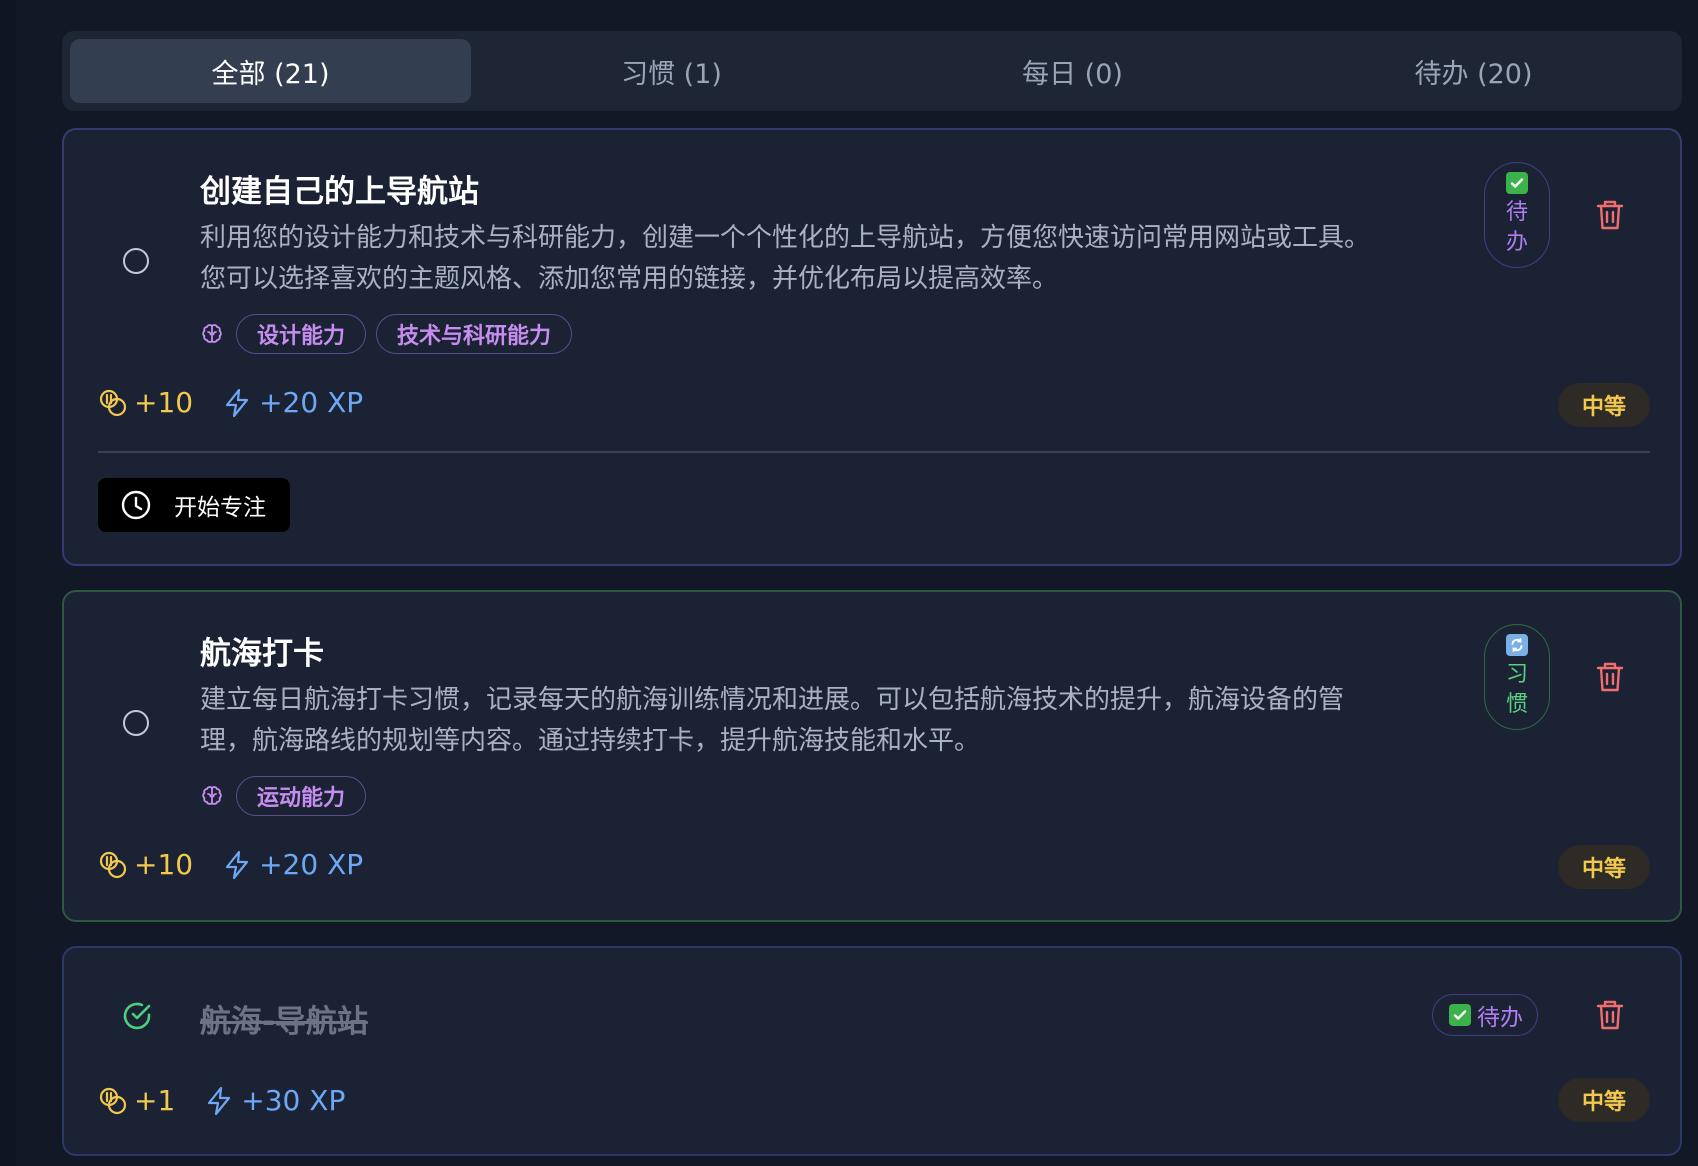  What do you see at coordinates (293, 1100) in the screenshot?
I see `xp-reward: +30 XP` at bounding box center [293, 1100].